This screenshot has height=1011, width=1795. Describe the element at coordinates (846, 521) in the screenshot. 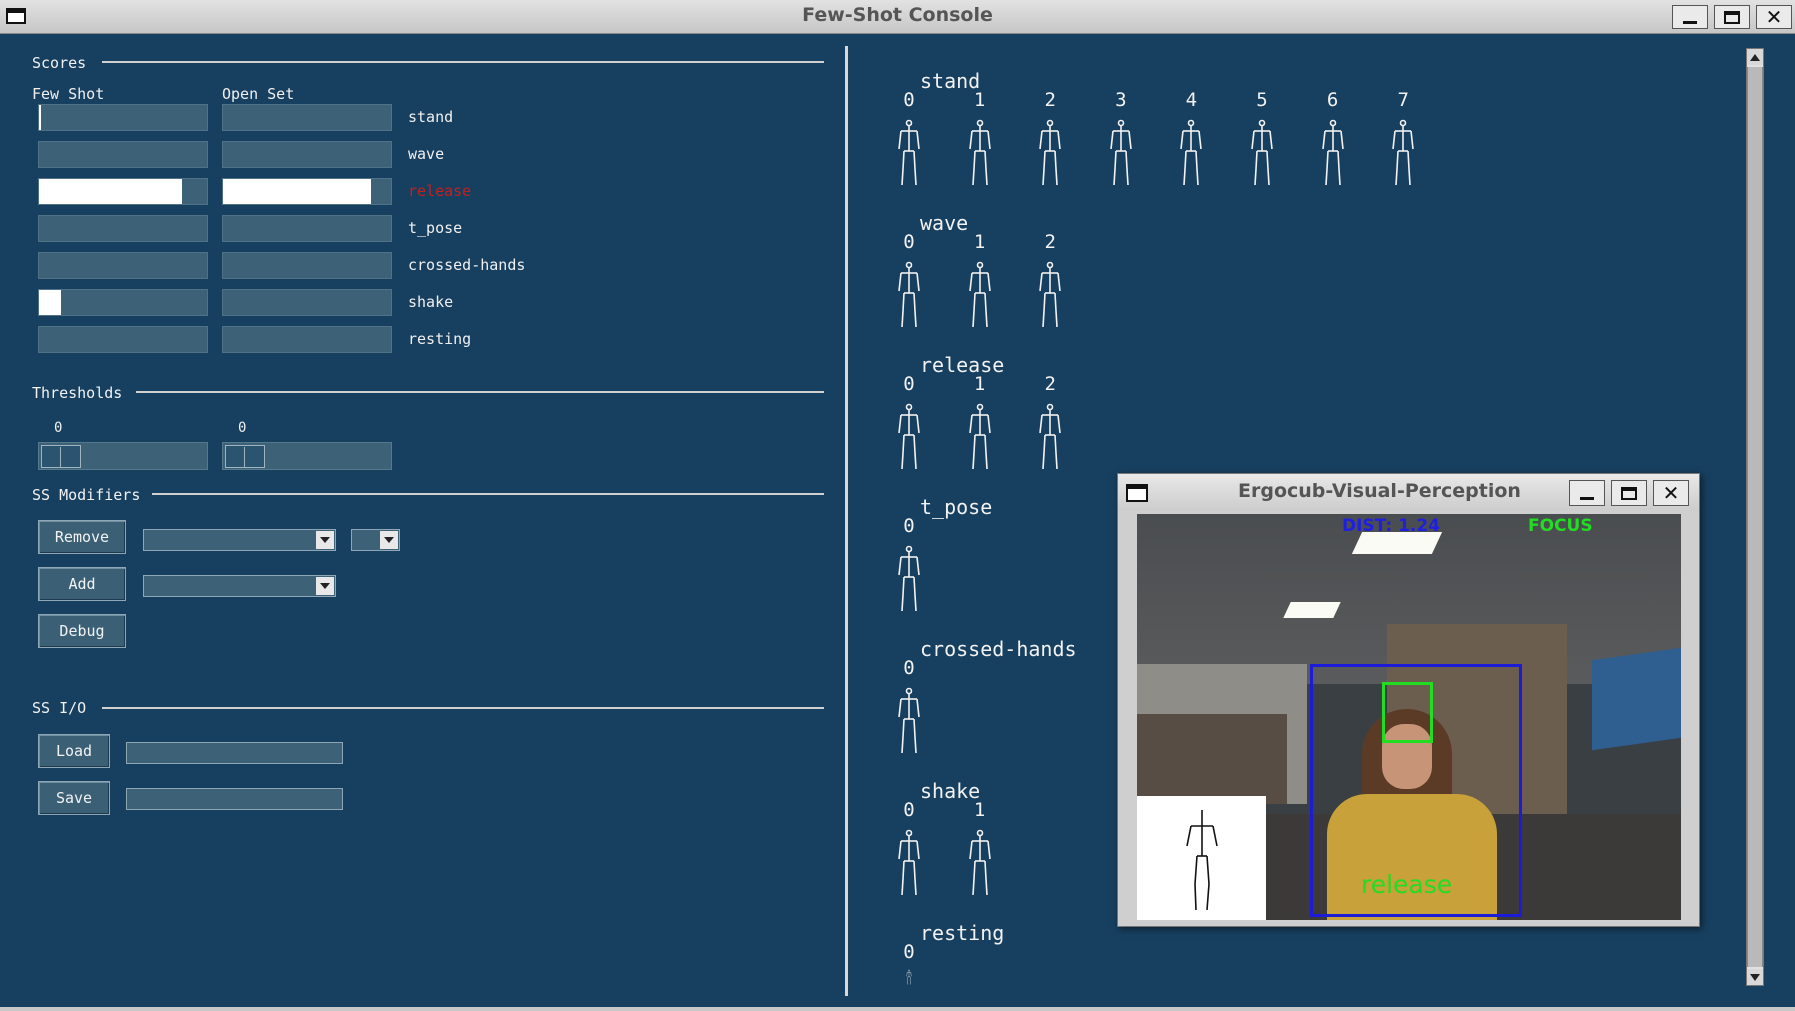

I see `panel-divider` at that location.